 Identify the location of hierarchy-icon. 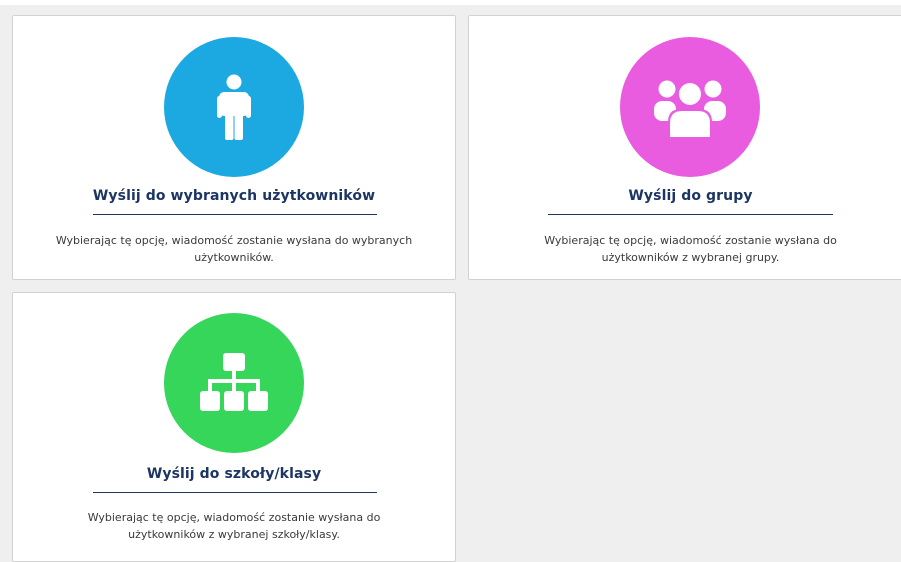
(234, 382).